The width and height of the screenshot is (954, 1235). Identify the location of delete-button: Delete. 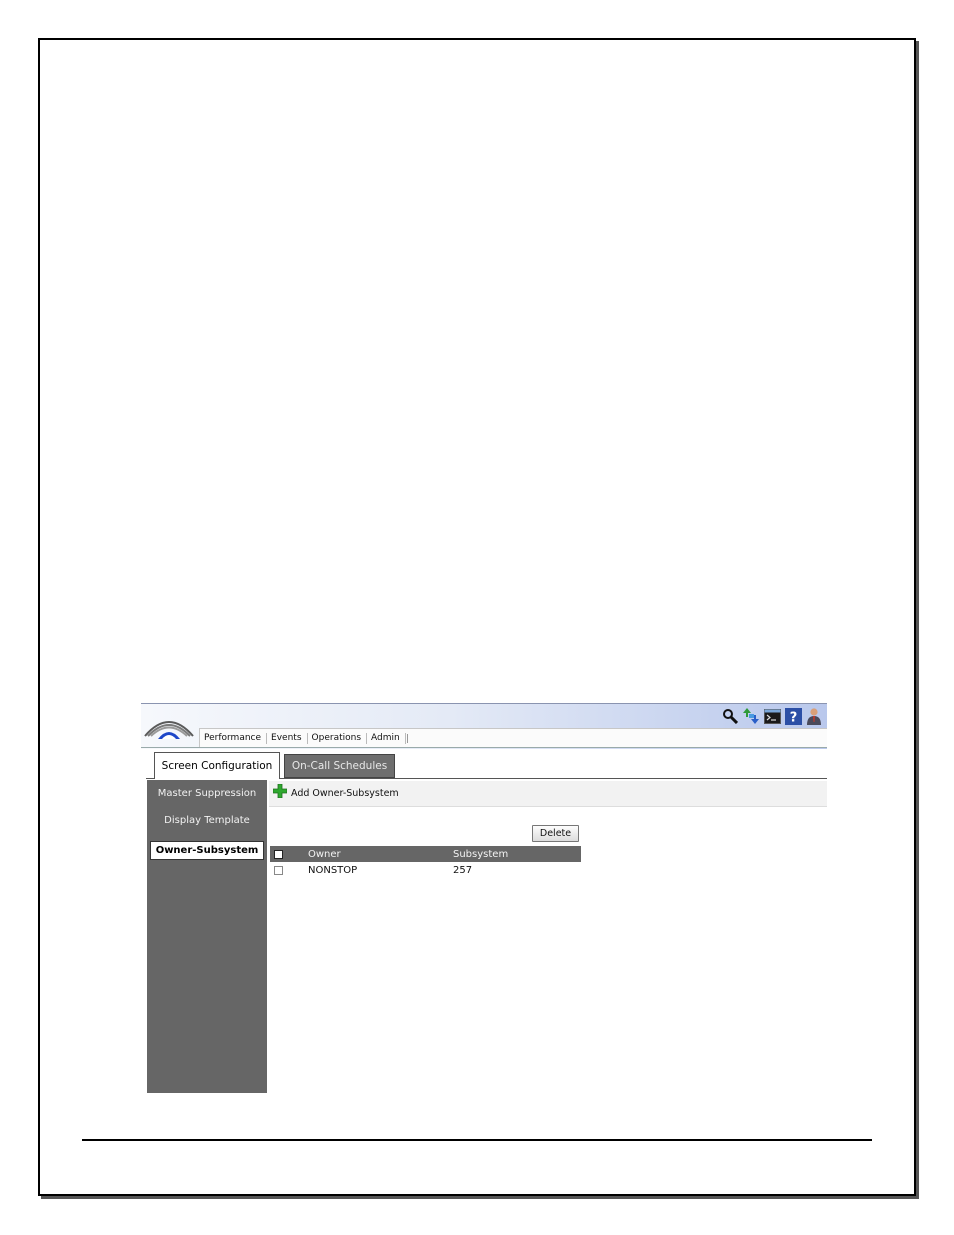
(555, 833).